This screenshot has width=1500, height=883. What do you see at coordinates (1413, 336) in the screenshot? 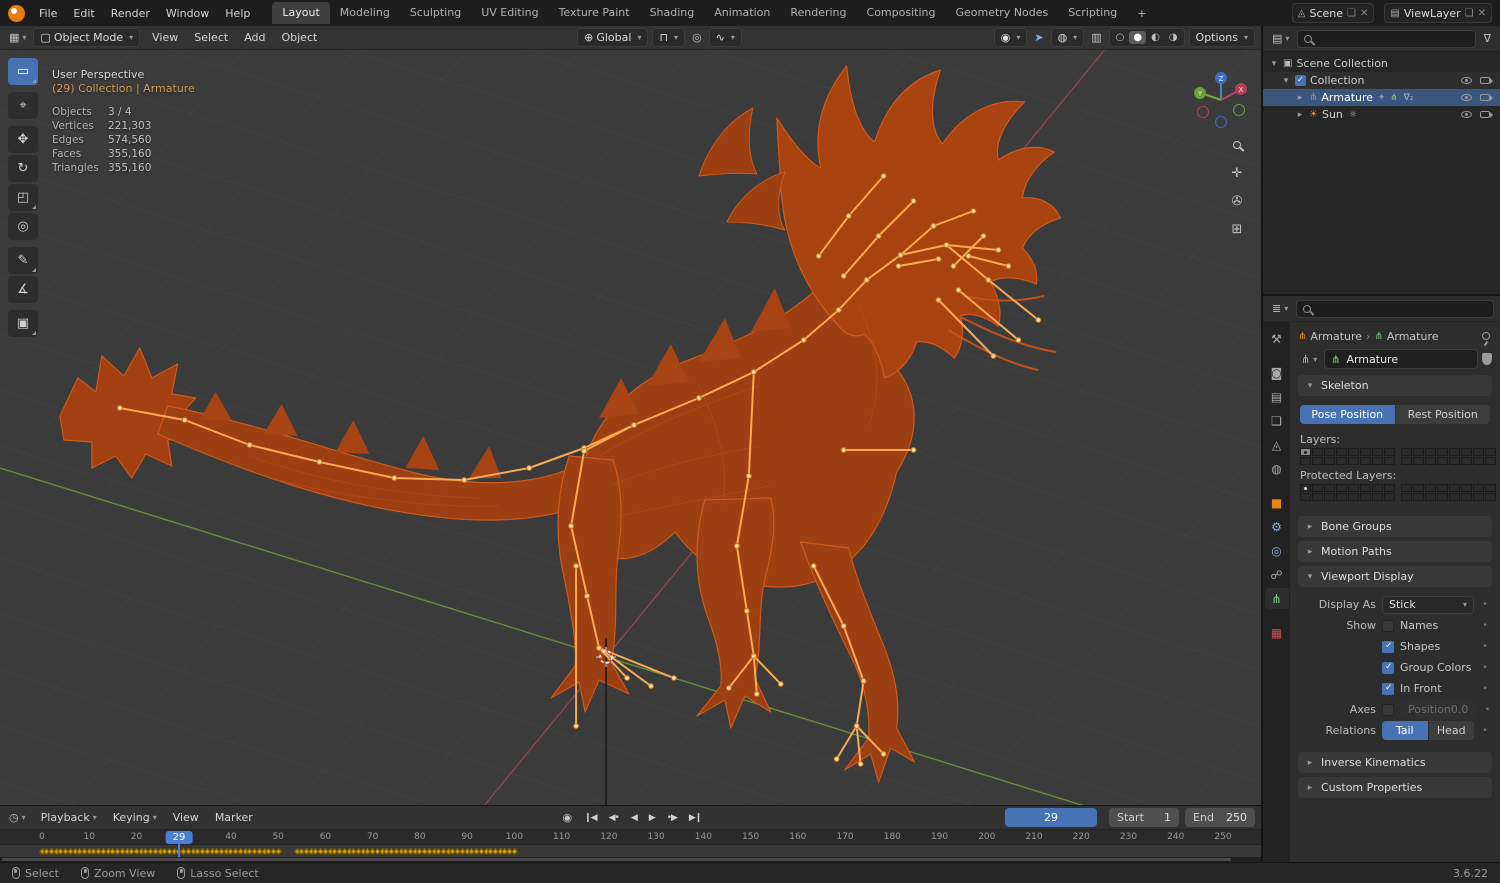
I see `breadcrumb-data: Armature` at bounding box center [1413, 336].